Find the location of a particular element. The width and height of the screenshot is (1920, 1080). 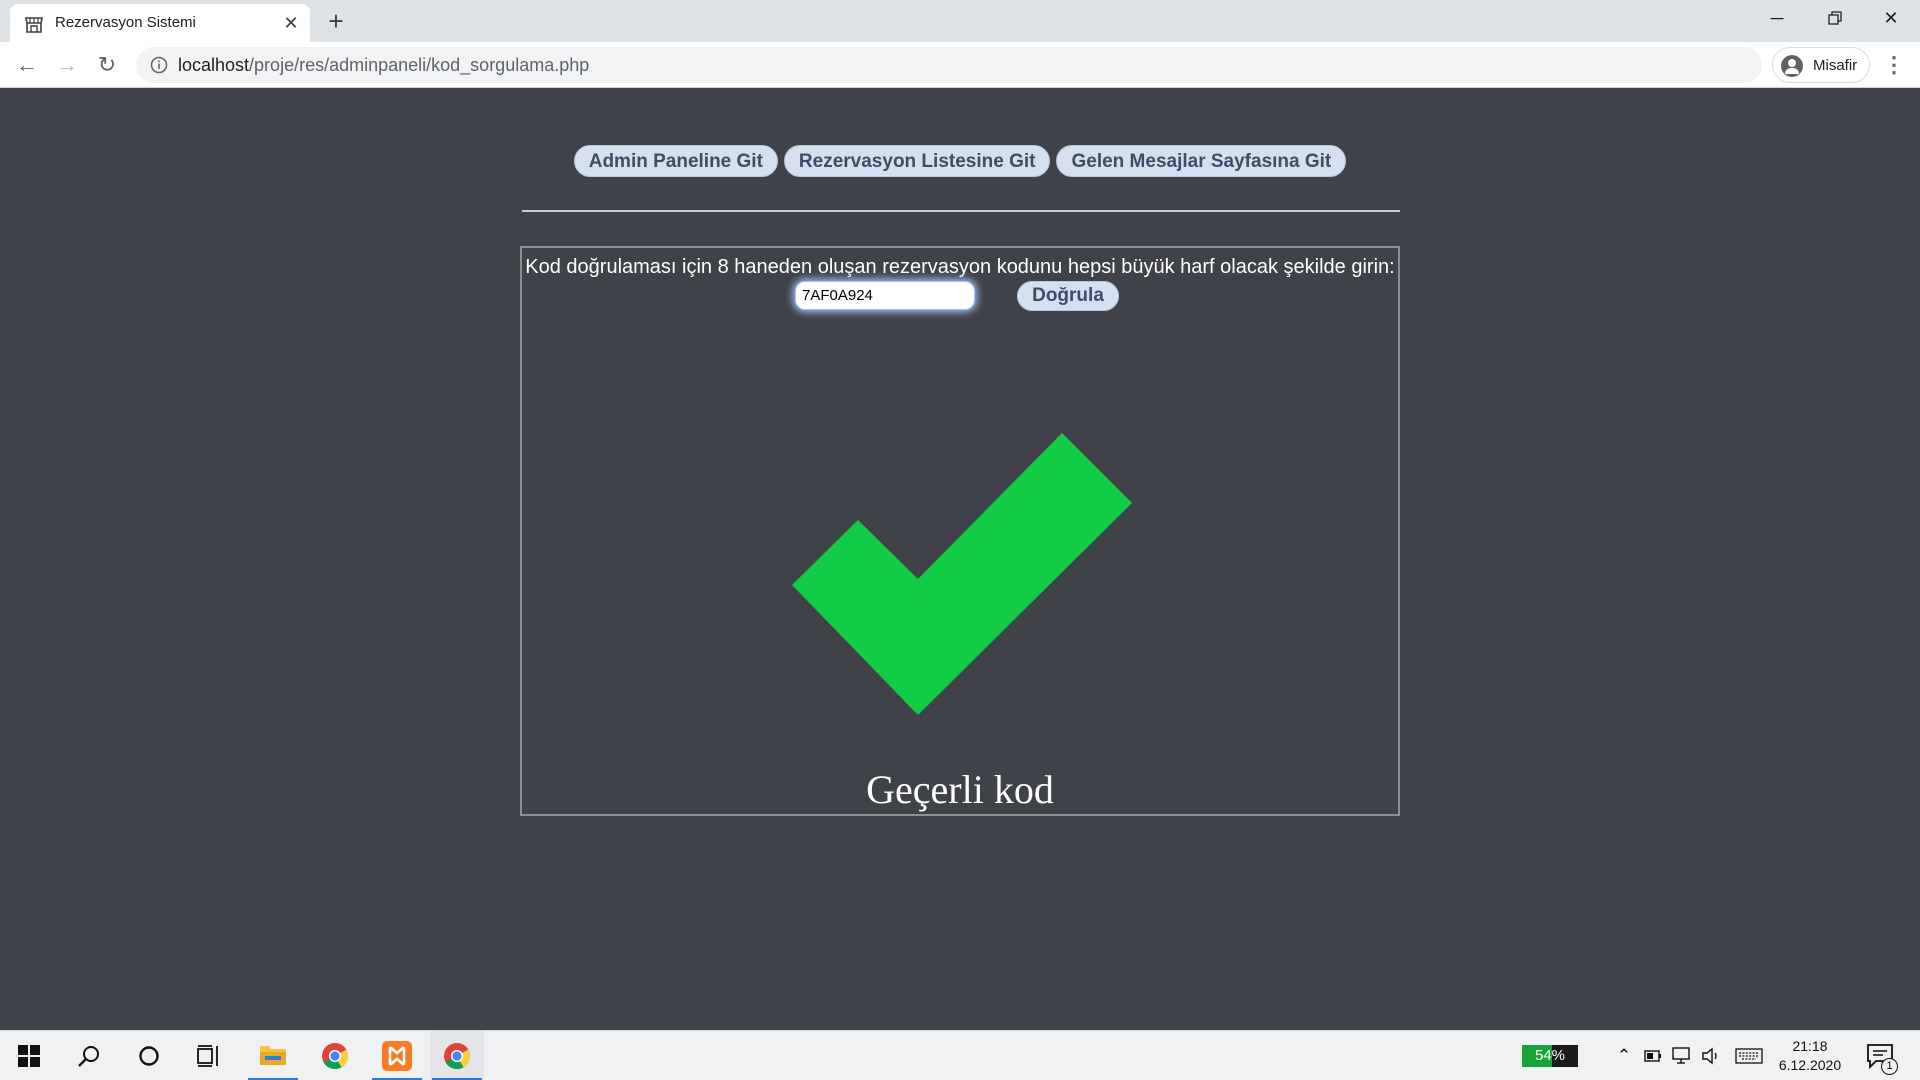

start-button is located at coordinates (29, 1055).